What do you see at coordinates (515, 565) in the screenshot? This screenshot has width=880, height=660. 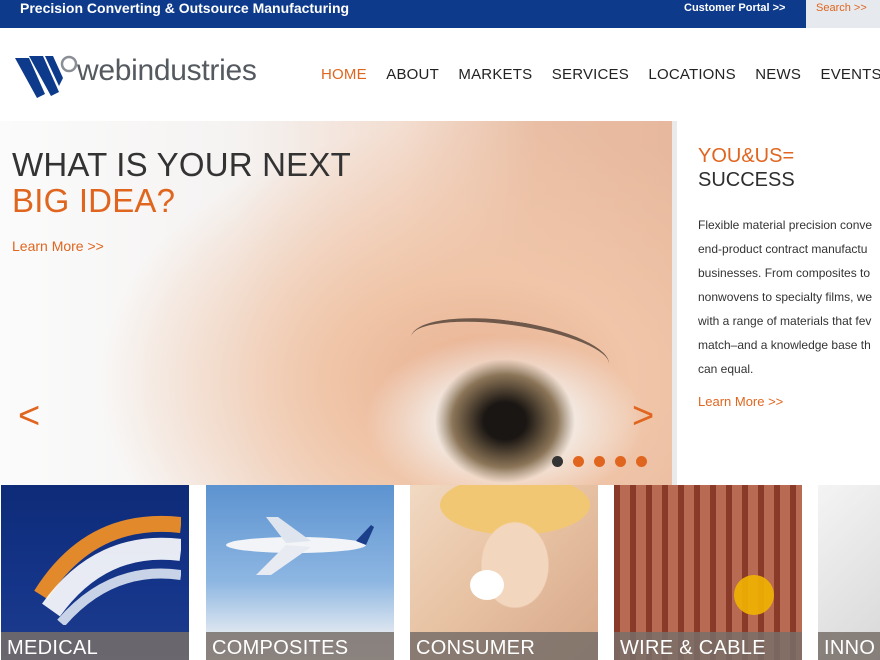 I see `consumer-face-image` at bounding box center [515, 565].